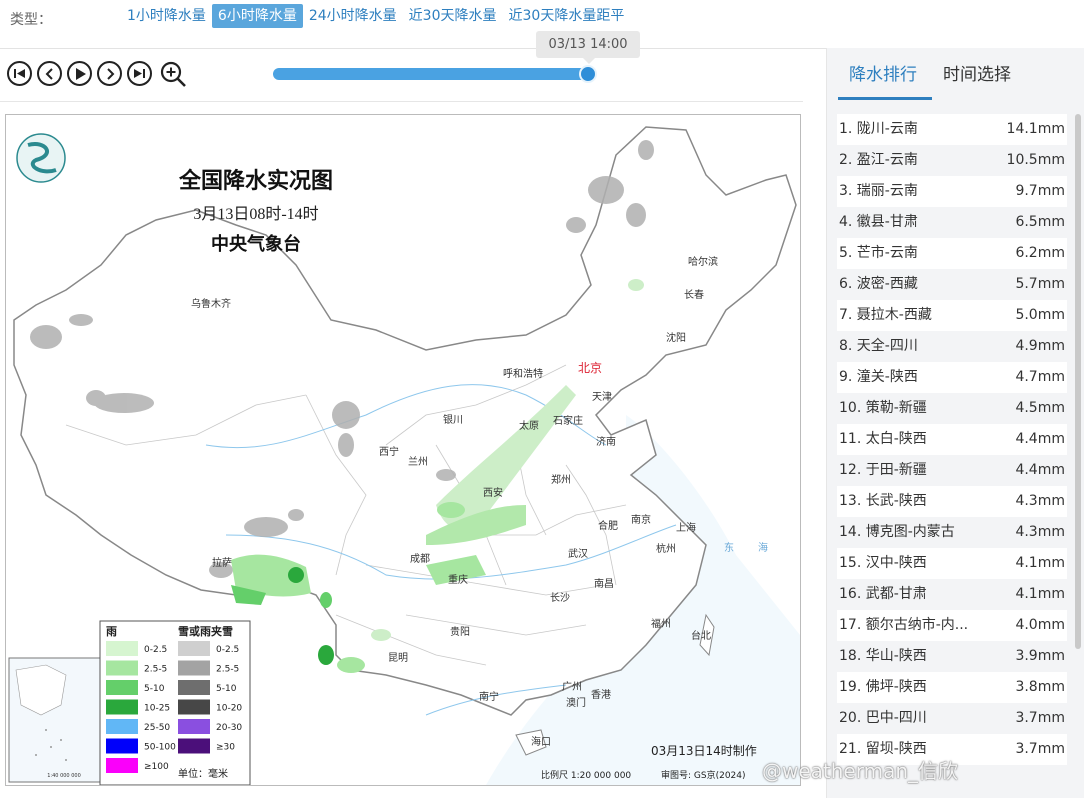 This screenshot has width=1084, height=798. What do you see at coordinates (1078, 381) in the screenshot?
I see `ranking-scrollbar` at bounding box center [1078, 381].